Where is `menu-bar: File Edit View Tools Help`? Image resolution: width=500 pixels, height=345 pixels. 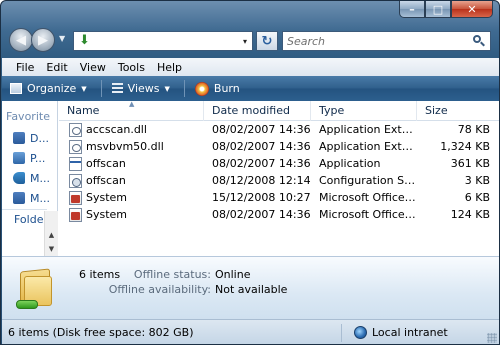 menu-bar: File Edit View Tools Help is located at coordinates (250, 67).